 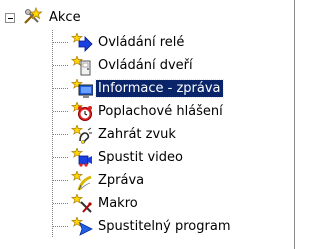 I want to click on tree-item-label-selected: Informace - zpráva, so click(x=159, y=88).